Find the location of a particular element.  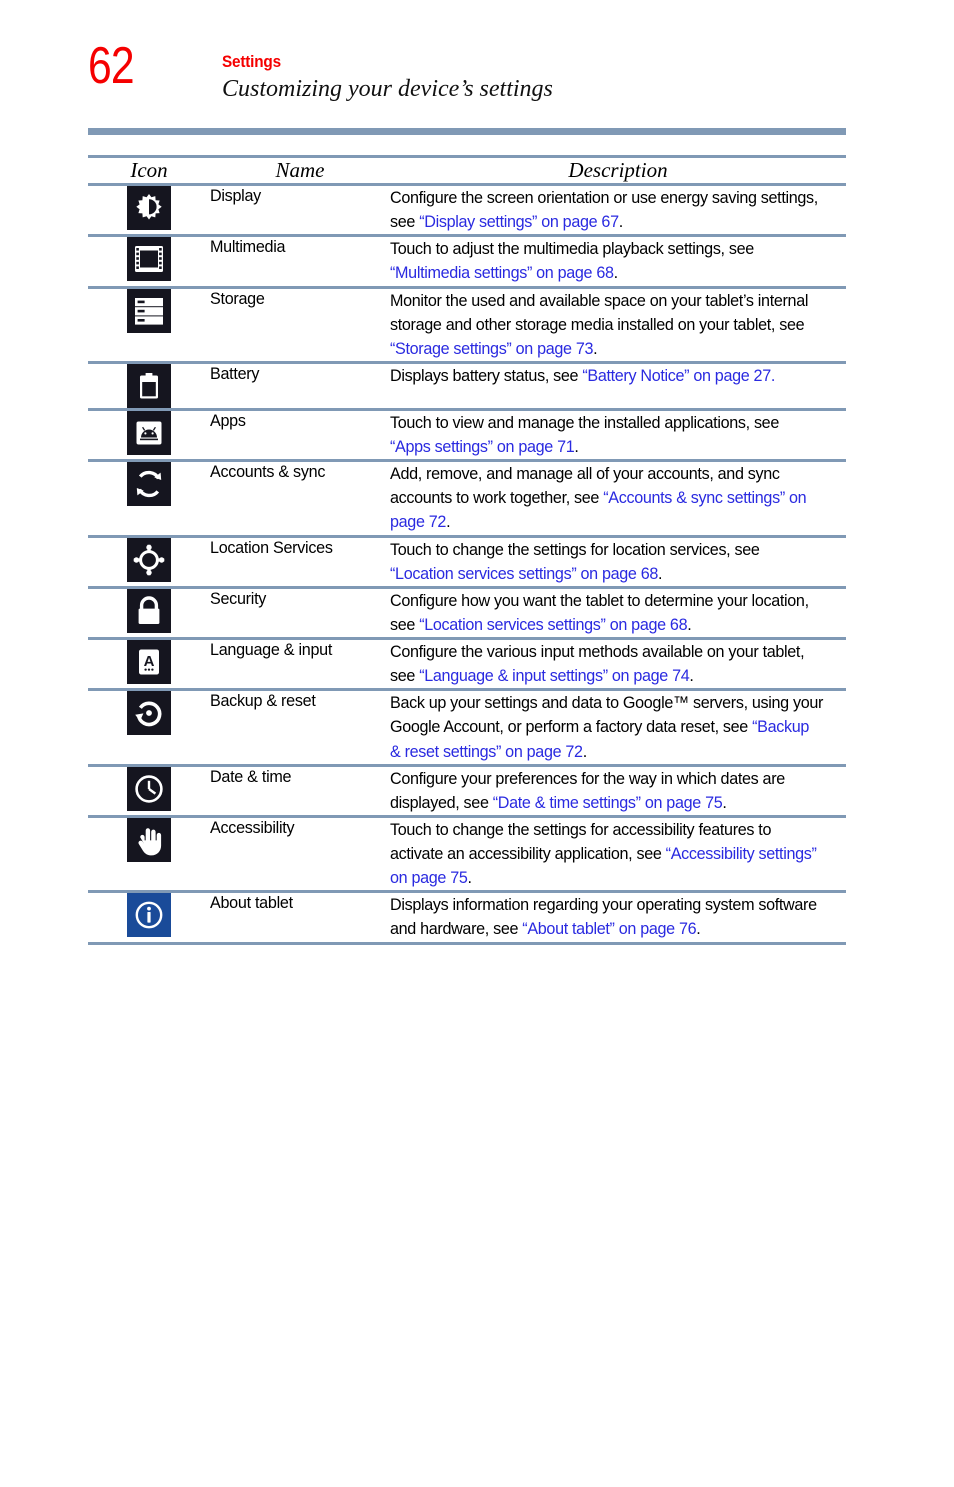

chapter-title: Settings is located at coordinates (251, 61).